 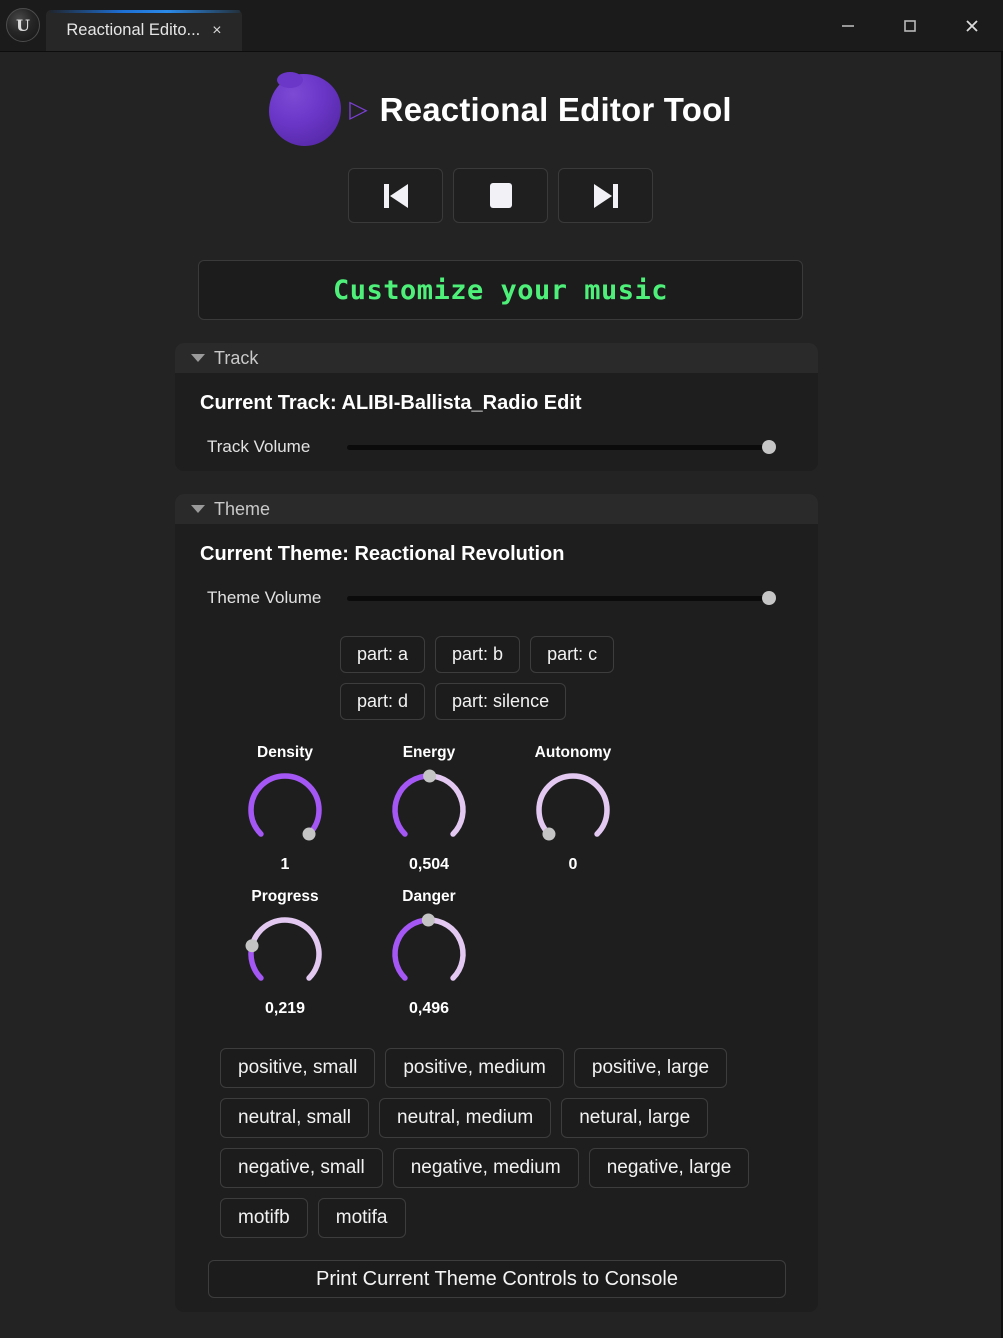 I want to click on knob-danger: Danger 0,496, so click(x=429, y=953).